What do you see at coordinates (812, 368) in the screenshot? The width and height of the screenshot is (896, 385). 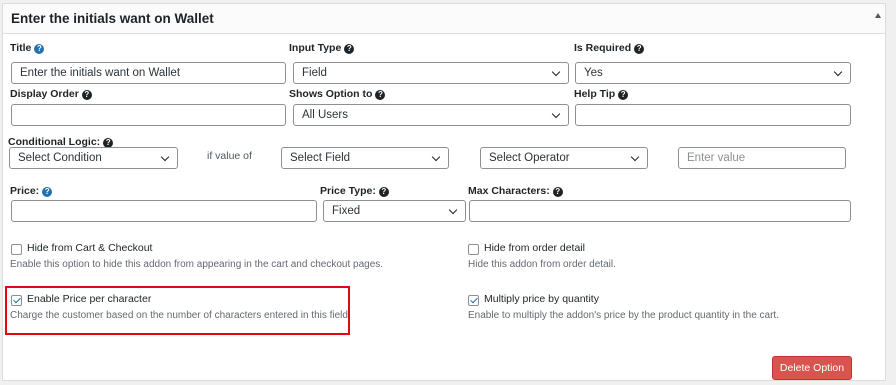 I see `delete-option-button: Delete Option` at bounding box center [812, 368].